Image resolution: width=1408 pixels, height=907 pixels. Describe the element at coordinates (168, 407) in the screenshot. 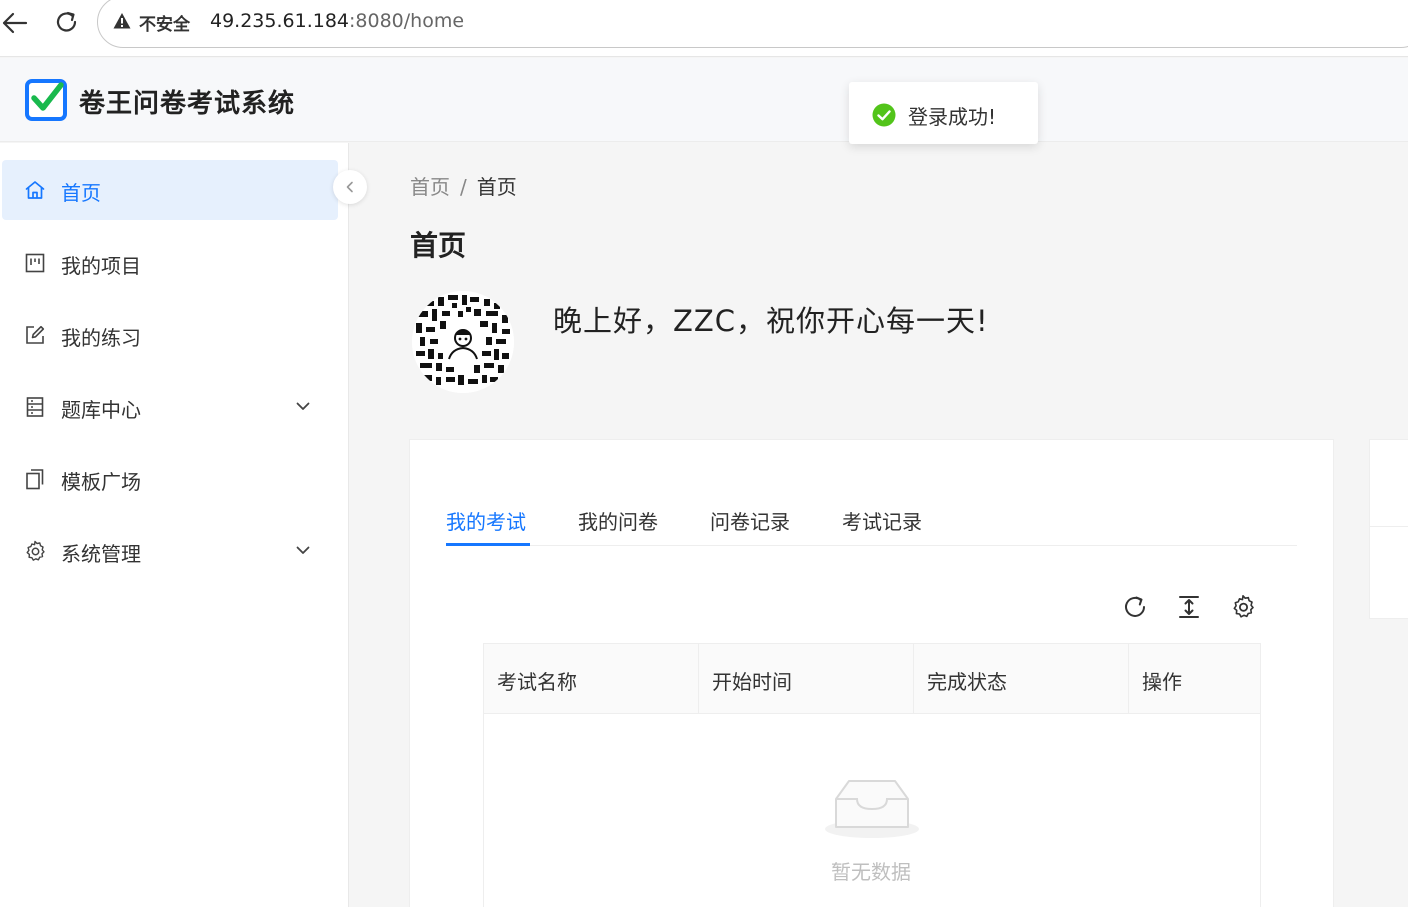

I see `sidebar-item-question-bank: 题库中心` at that location.